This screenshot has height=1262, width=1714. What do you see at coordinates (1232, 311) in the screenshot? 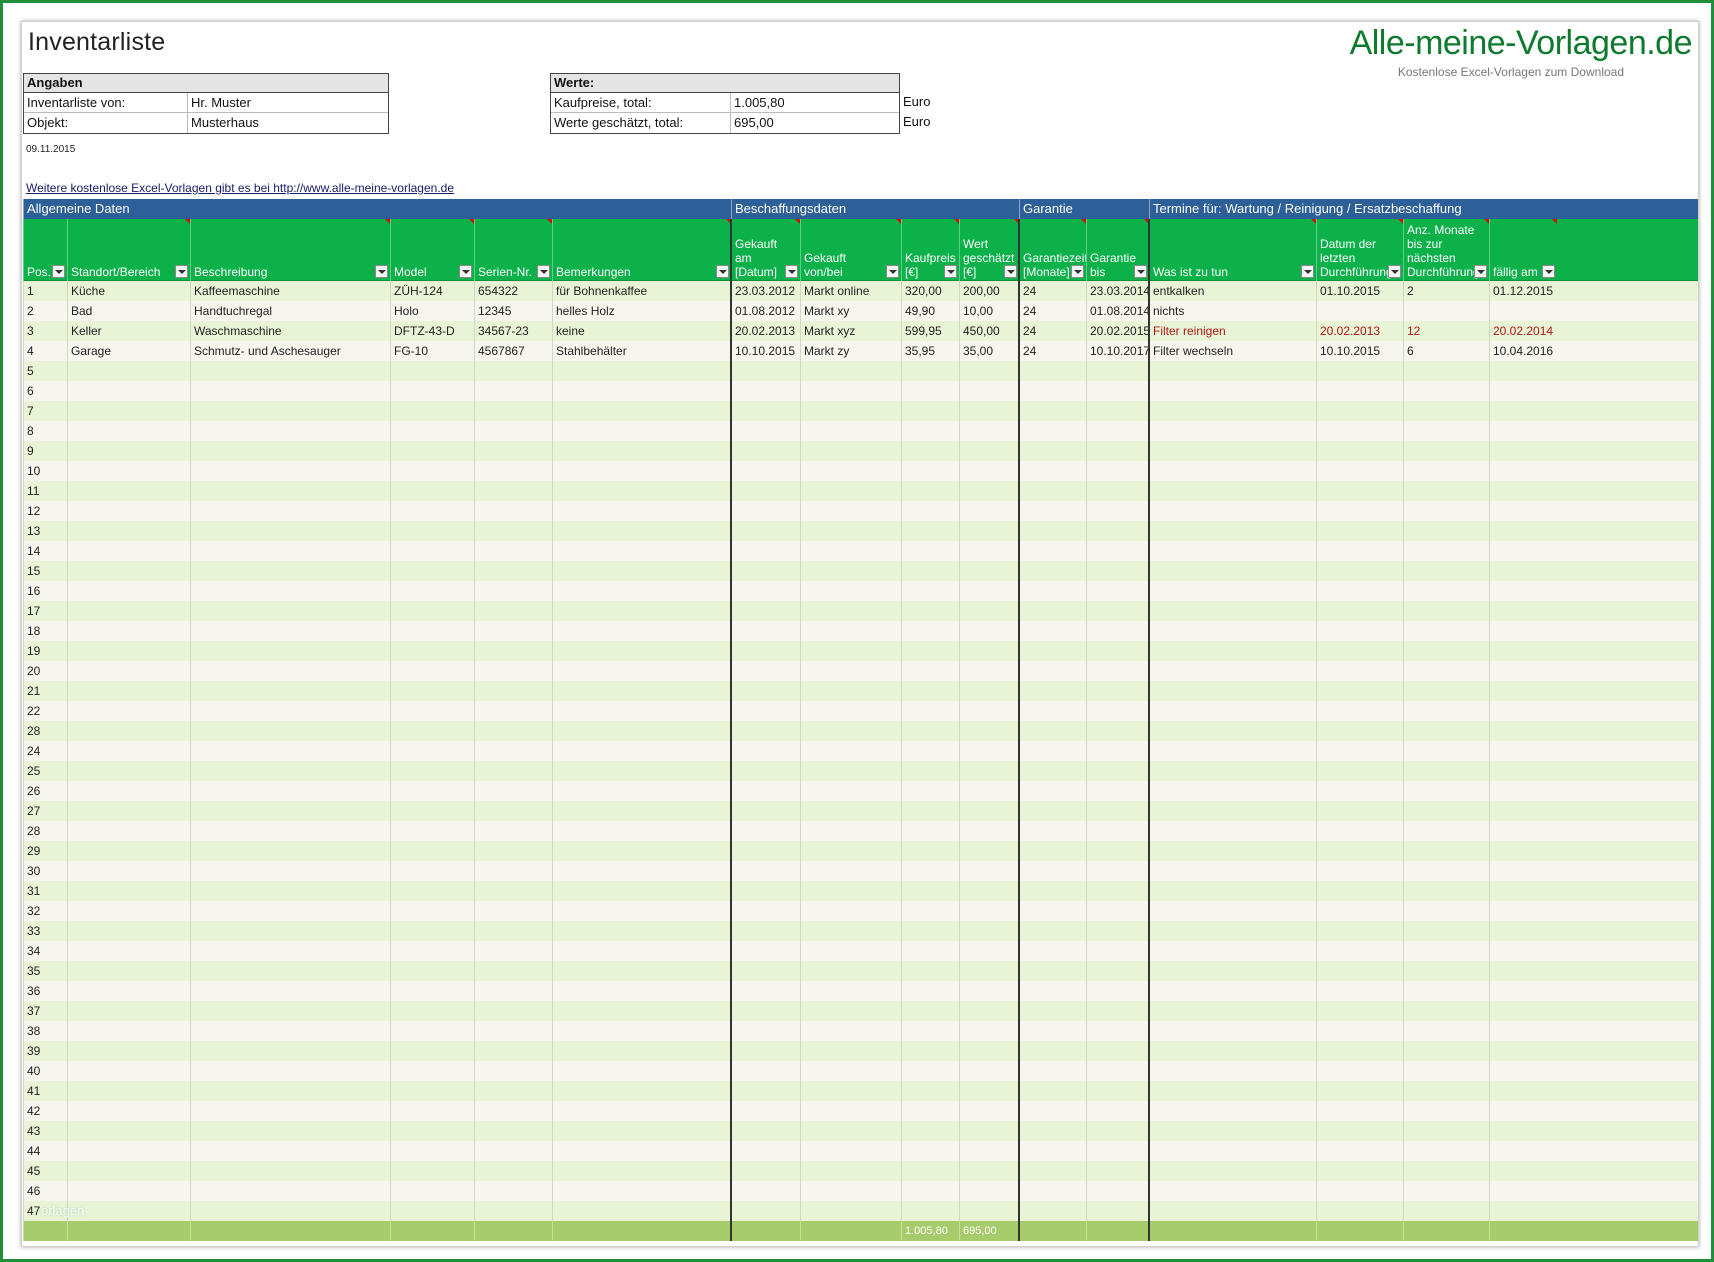
I see `cell-aufgabe: nichts` at bounding box center [1232, 311].